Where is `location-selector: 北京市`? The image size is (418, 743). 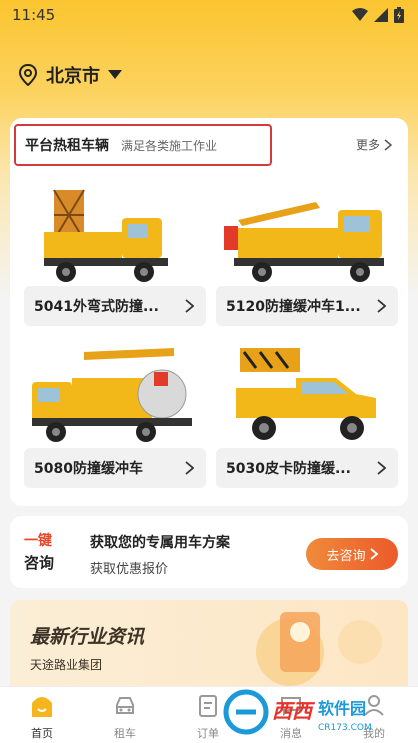 location-selector: 北京市 is located at coordinates (70, 75).